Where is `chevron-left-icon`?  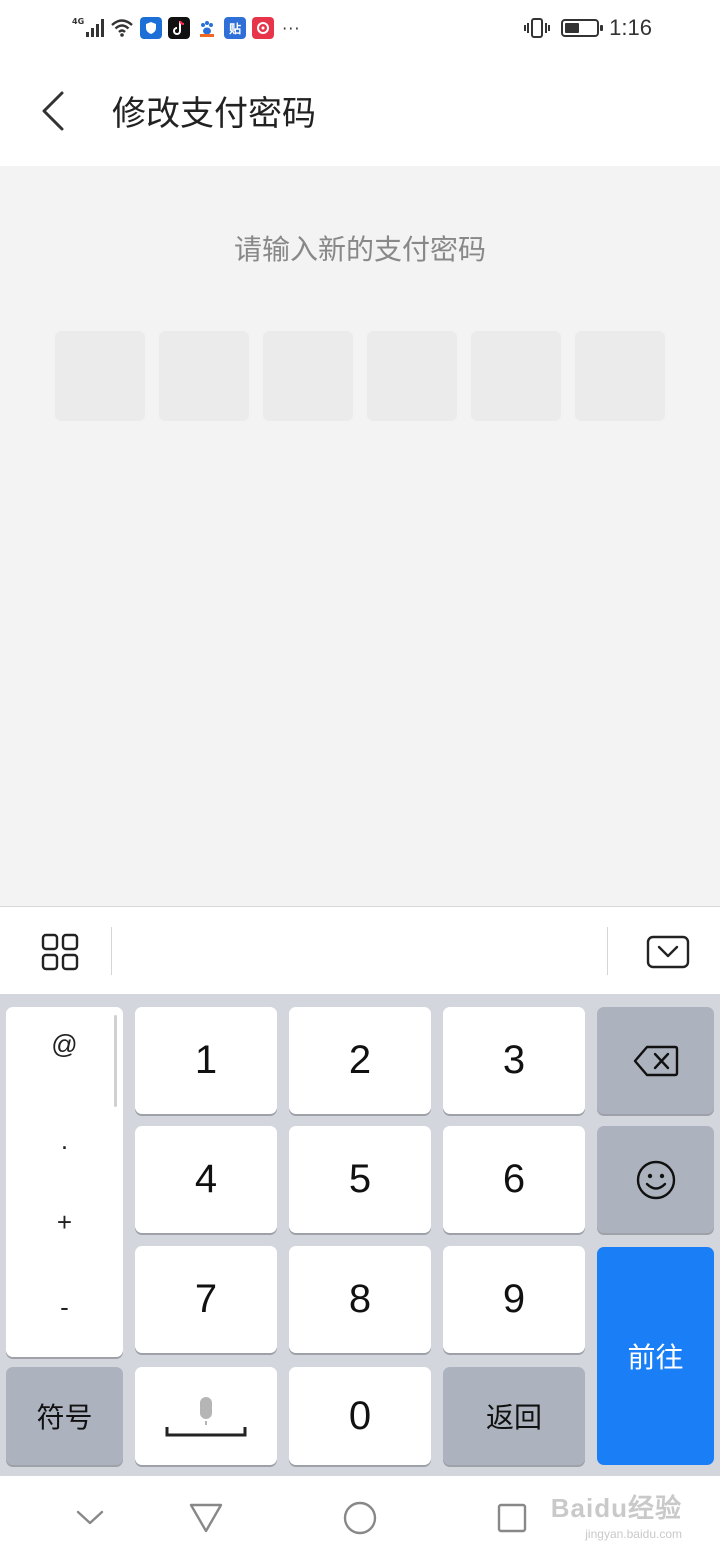 chevron-left-icon is located at coordinates (53, 111).